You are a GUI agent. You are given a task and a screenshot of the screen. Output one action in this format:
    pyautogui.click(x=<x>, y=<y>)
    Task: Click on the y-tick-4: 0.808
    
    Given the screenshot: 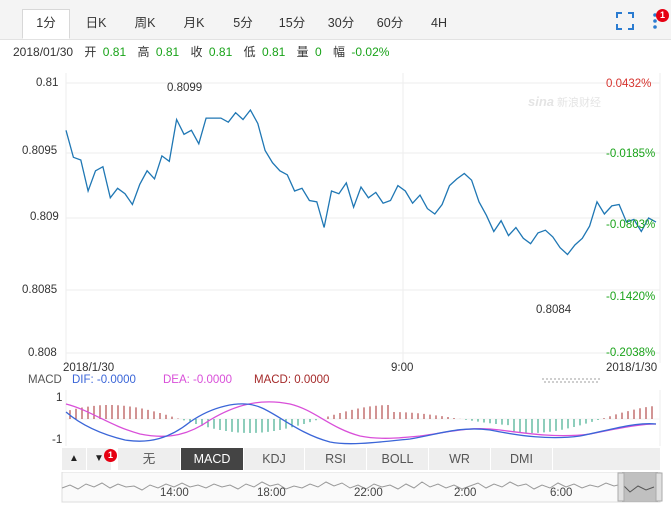 What is the action you would take?
    pyautogui.click(x=42, y=353)
    